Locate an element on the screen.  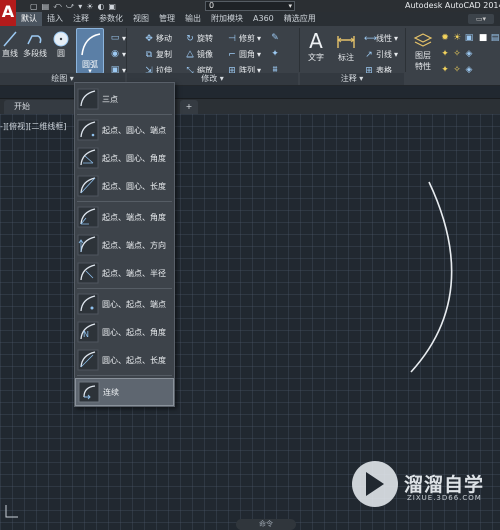
rectangle-button: ▭ ▾ is located at coordinates (118, 38).